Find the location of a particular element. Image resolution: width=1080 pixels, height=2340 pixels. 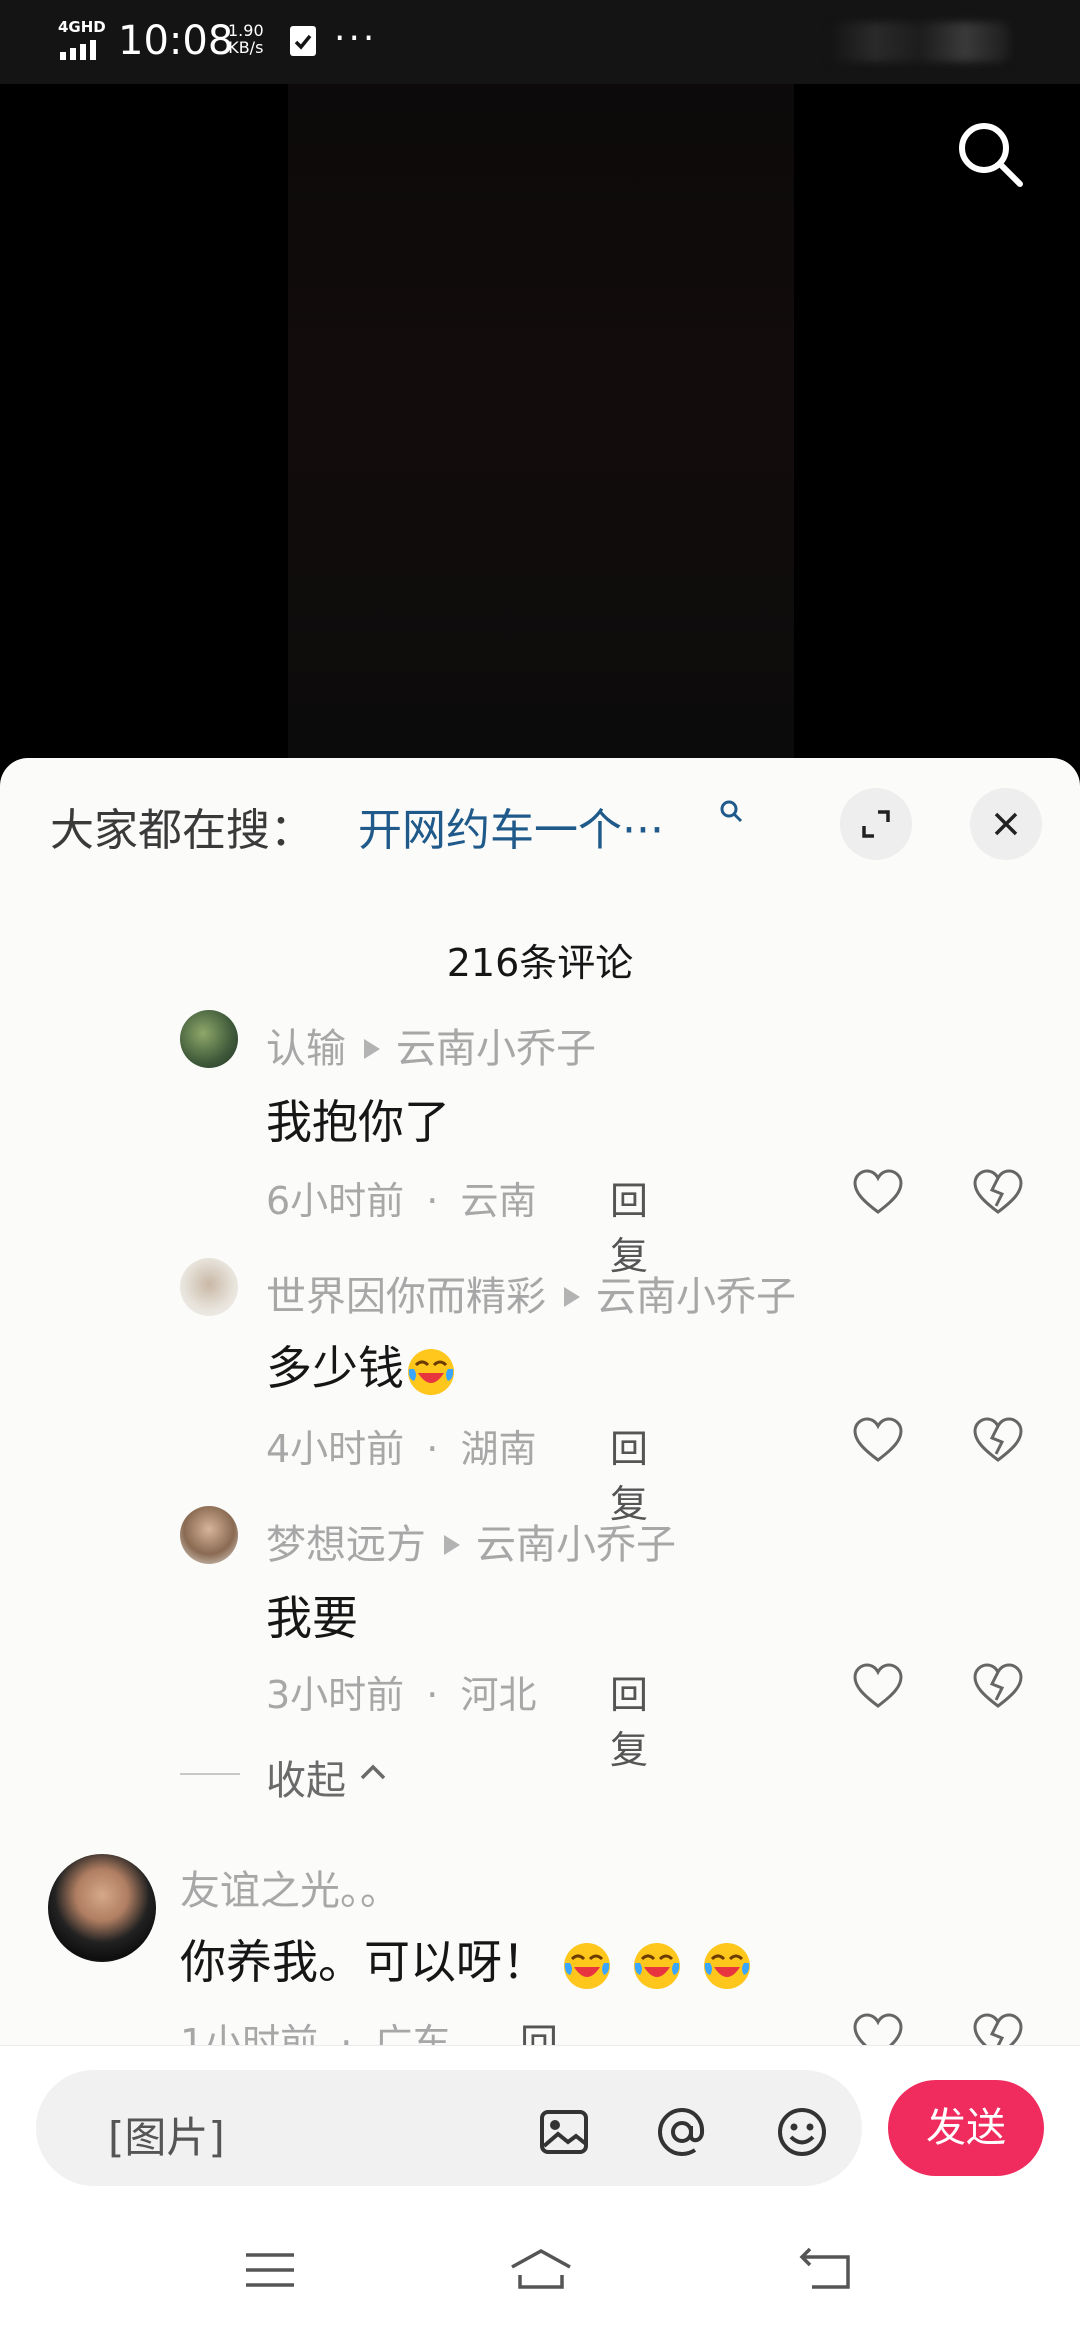

chevron-up-icon is located at coordinates (373, 1772).